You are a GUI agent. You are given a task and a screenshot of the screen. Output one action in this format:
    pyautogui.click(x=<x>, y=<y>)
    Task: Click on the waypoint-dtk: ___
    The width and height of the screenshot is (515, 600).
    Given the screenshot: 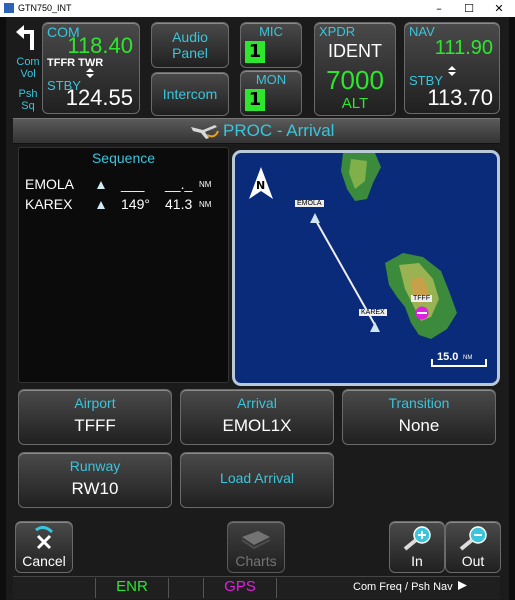 What is the action you would take?
    pyautogui.click(x=133, y=184)
    